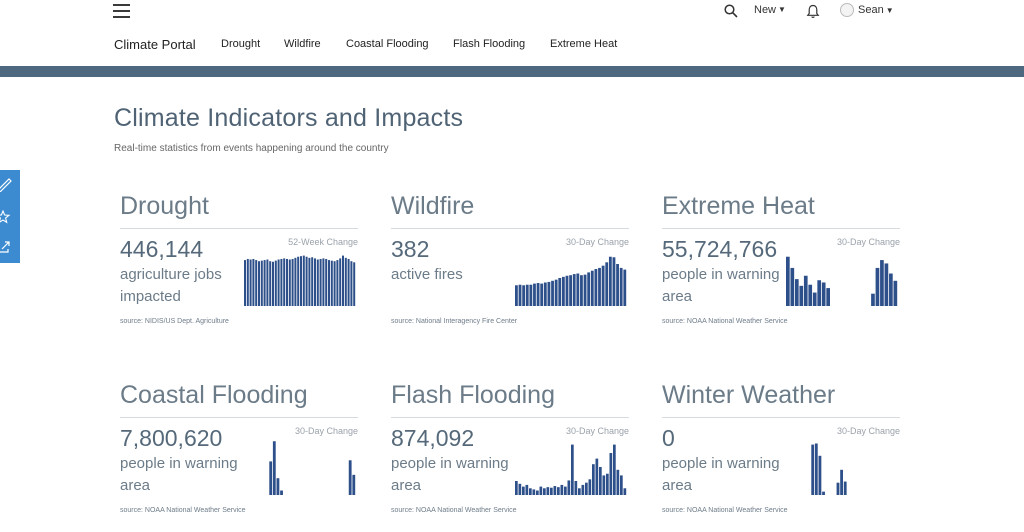  What do you see at coordinates (7, 185) in the screenshot?
I see `pencil-icon` at bounding box center [7, 185].